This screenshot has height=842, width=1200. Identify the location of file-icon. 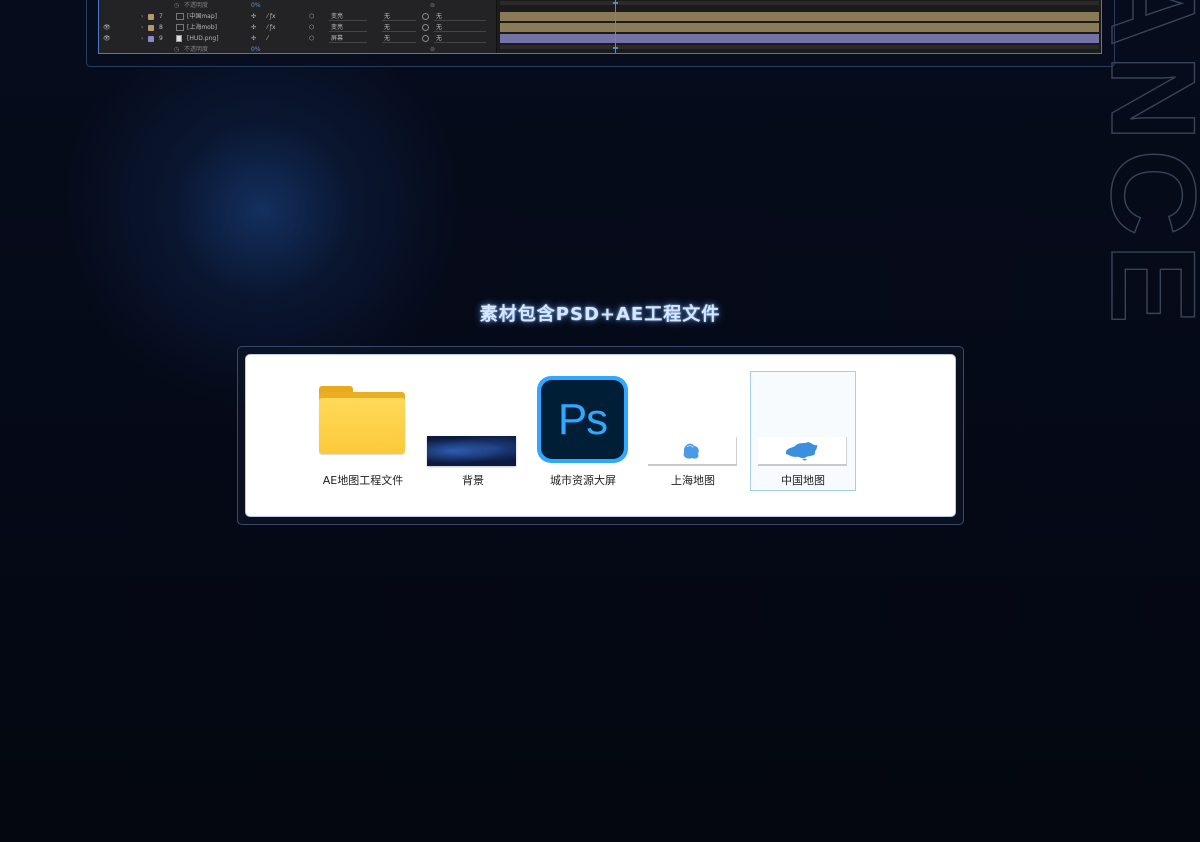
(179, 38).